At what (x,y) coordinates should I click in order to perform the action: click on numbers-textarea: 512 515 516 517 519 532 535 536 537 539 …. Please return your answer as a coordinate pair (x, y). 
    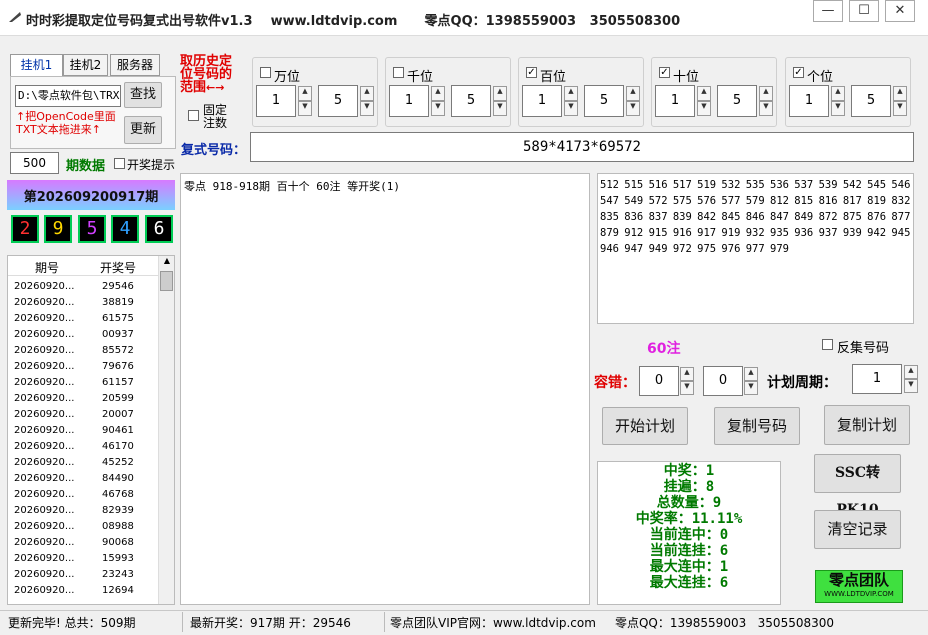
    Looking at the image, I should click on (755, 248).